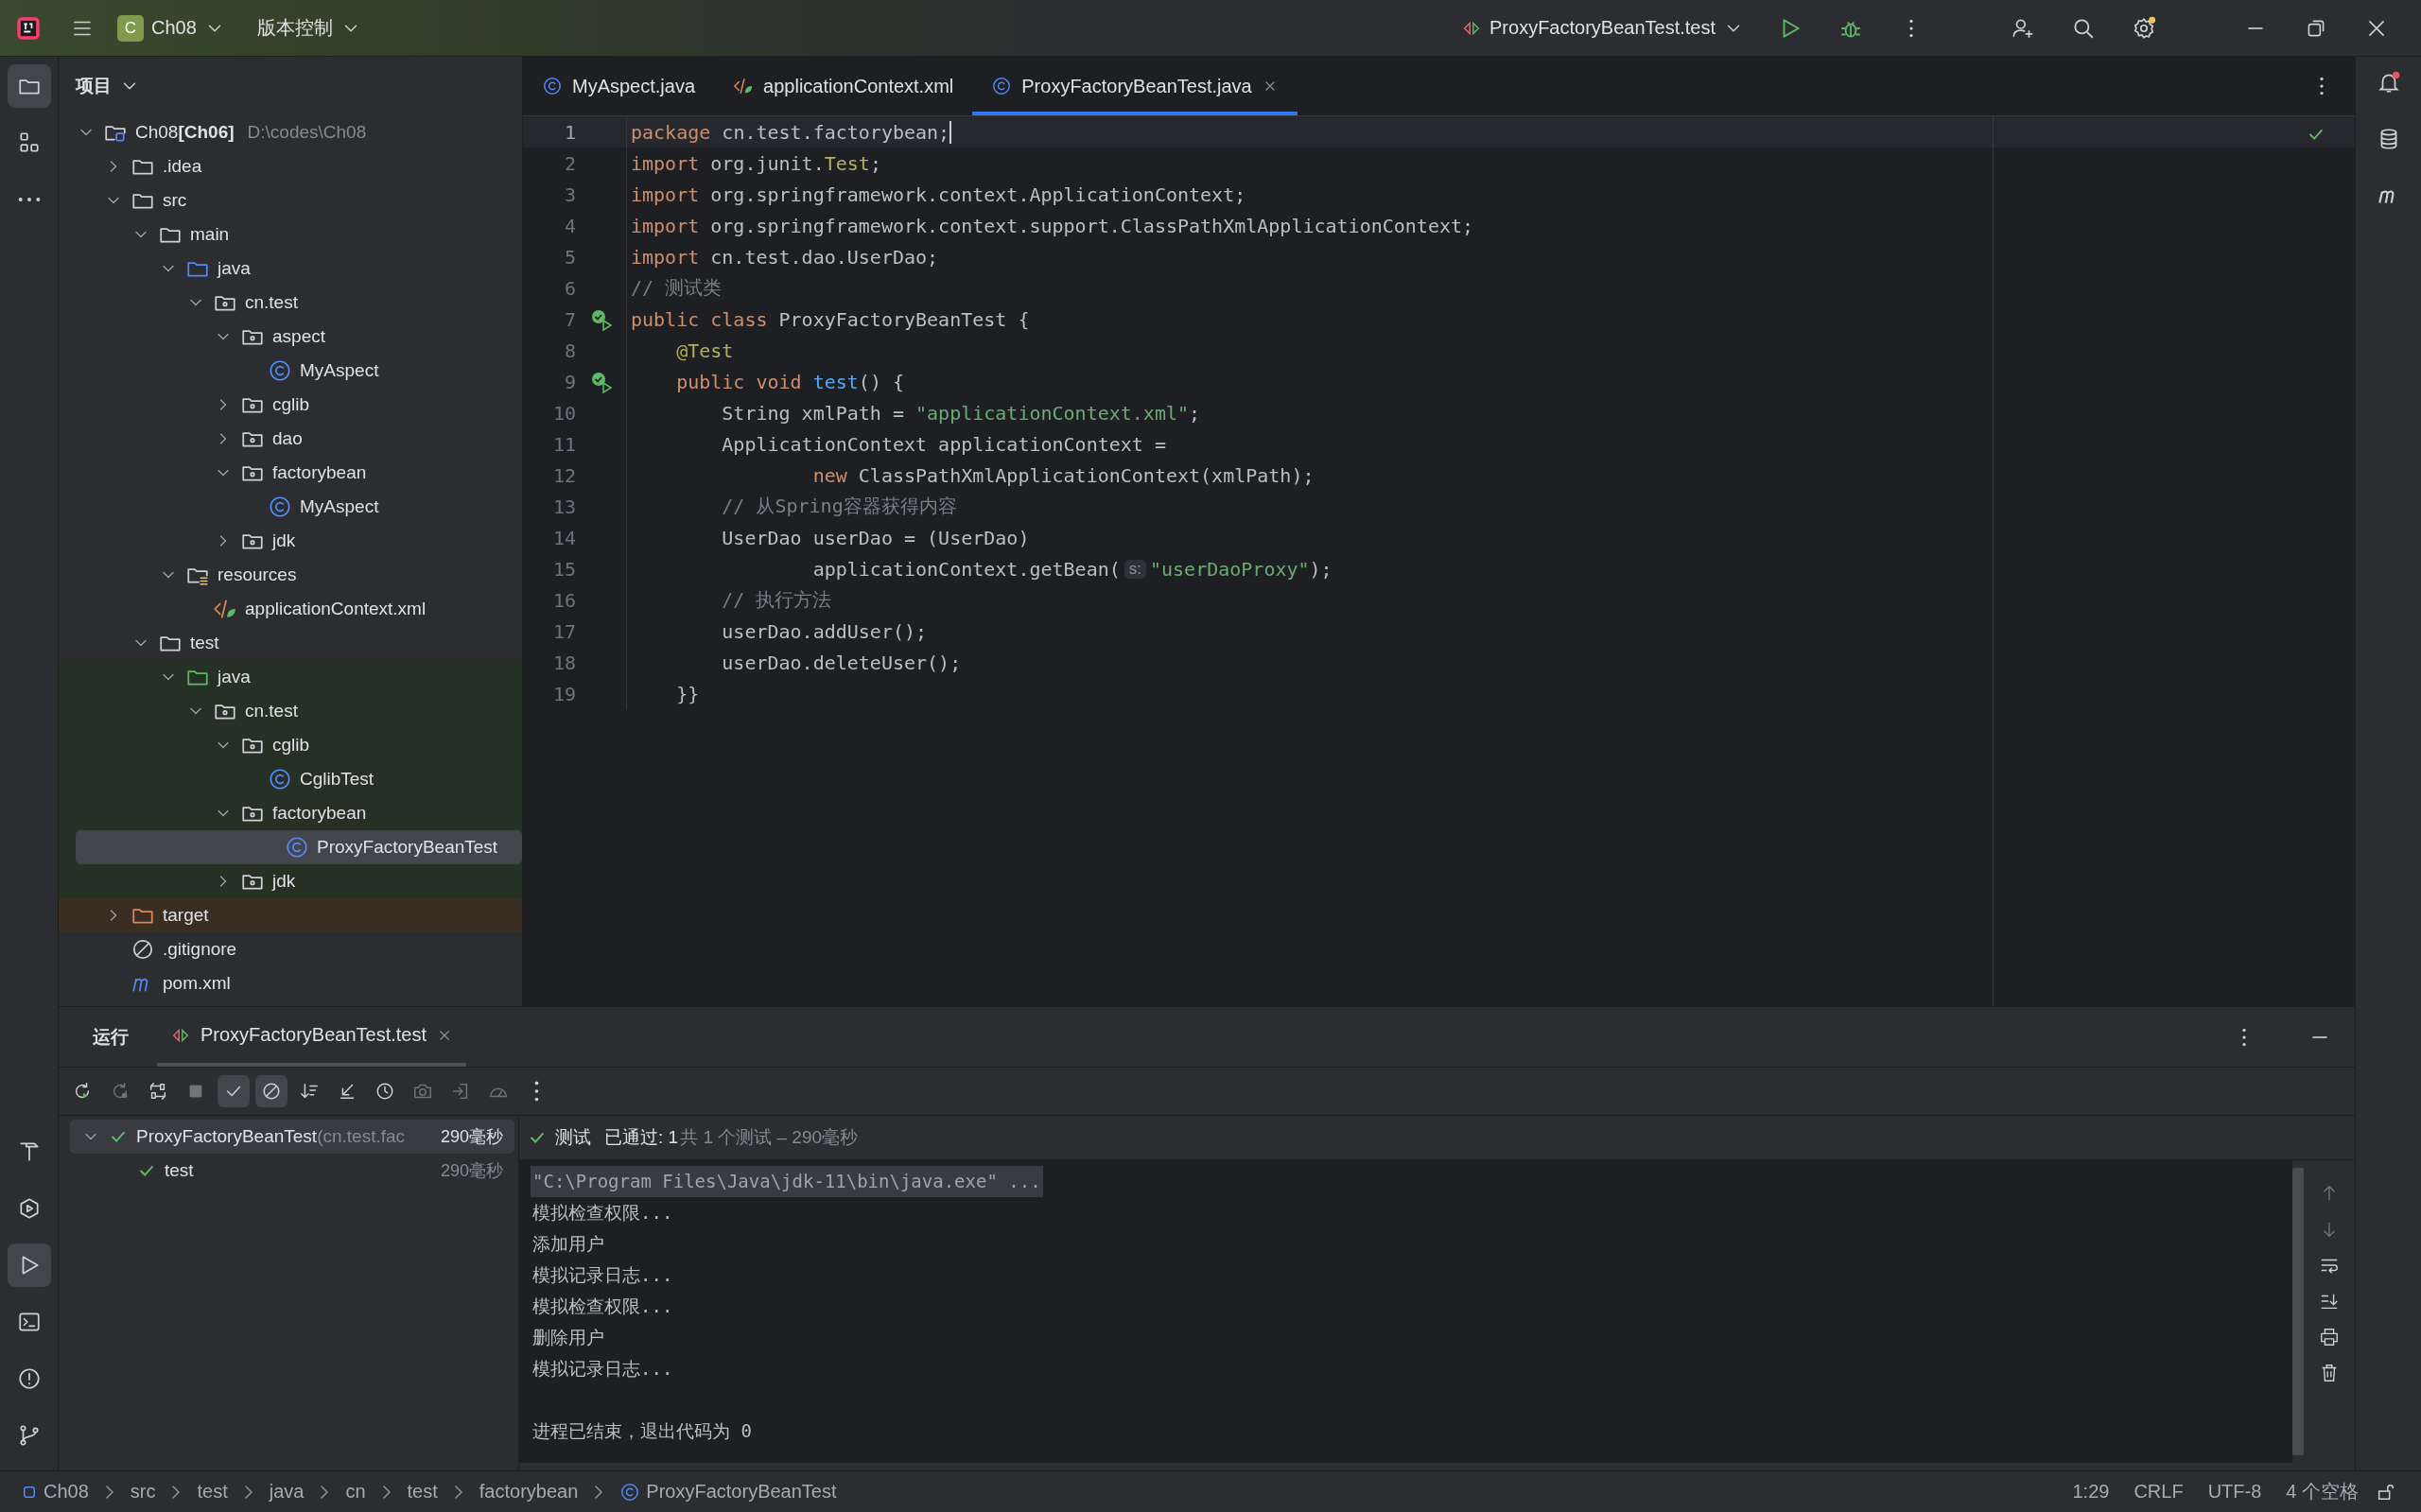 The width and height of the screenshot is (2421, 1512). Describe the element at coordinates (2144, 28) in the screenshot. I see `settings-icon` at that location.